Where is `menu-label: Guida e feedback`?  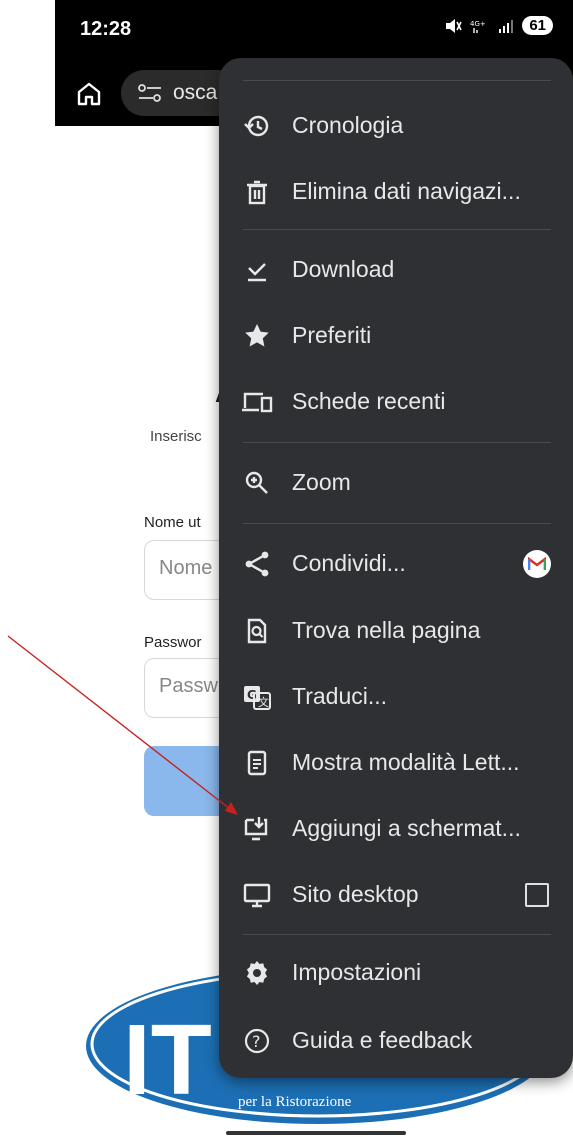 menu-label: Guida e feedback is located at coordinates (382, 1040).